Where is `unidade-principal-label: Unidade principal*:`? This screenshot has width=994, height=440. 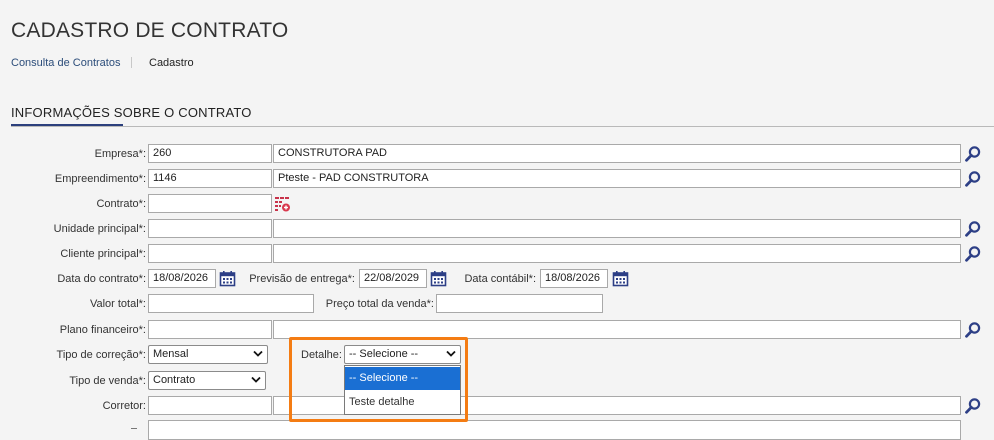 unidade-principal-label: Unidade principal*: is located at coordinates (99, 229).